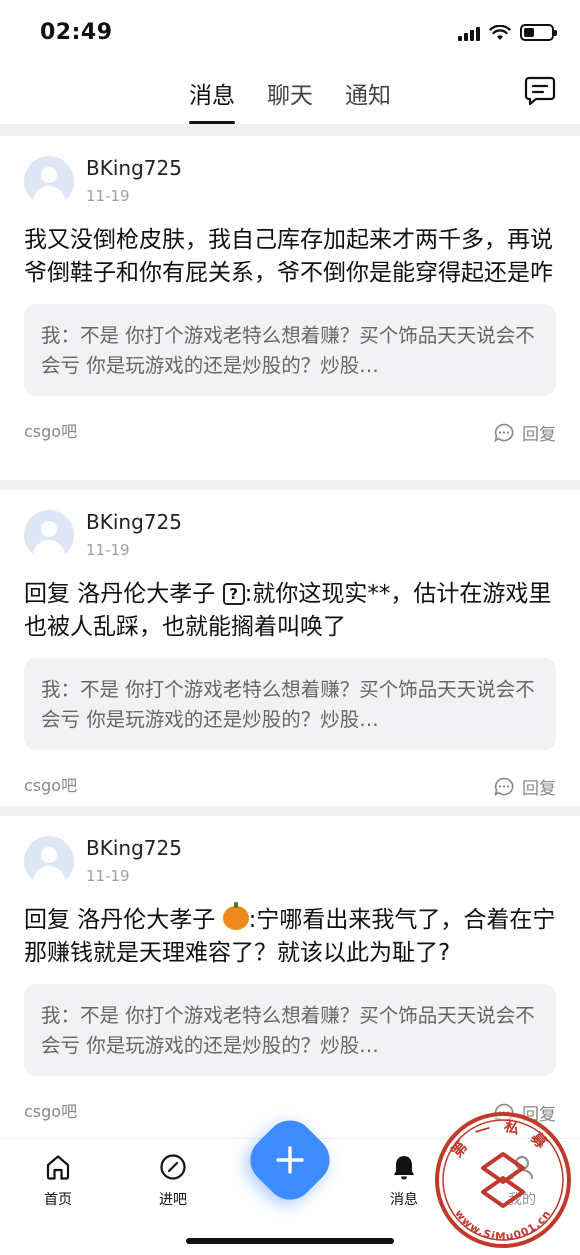  I want to click on compass-icon, so click(173, 1167).